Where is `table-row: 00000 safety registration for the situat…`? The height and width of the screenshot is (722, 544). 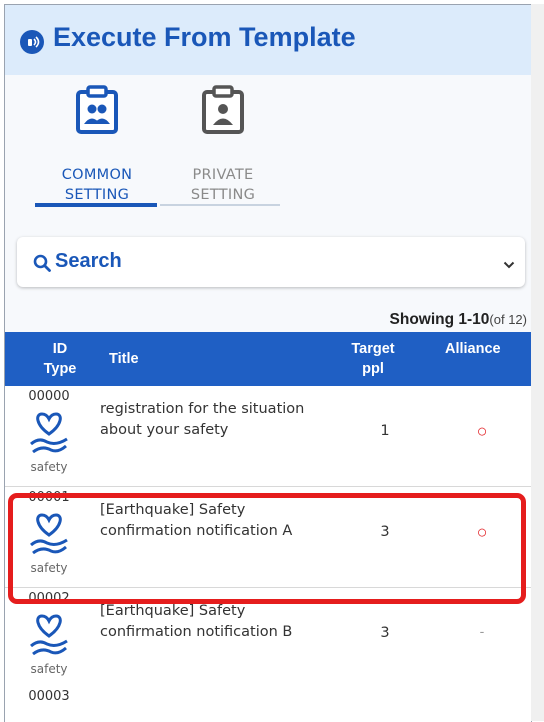
table-row: 00000 safety registration for the situat… is located at coordinates (268, 436).